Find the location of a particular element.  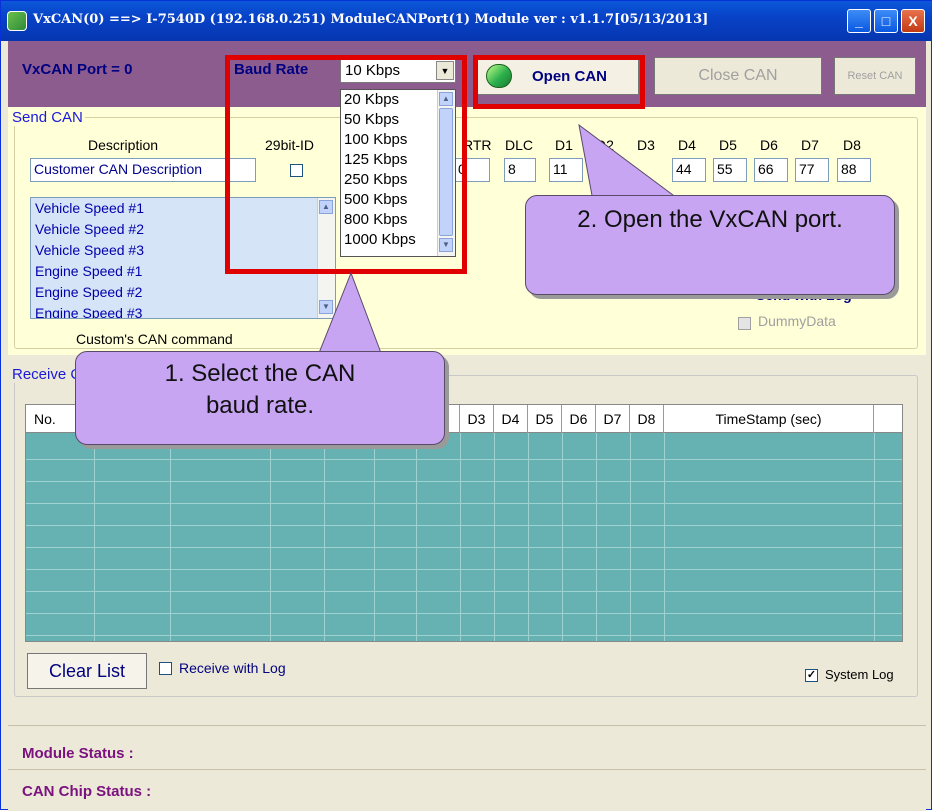

d6-header: D6 is located at coordinates (769, 145).